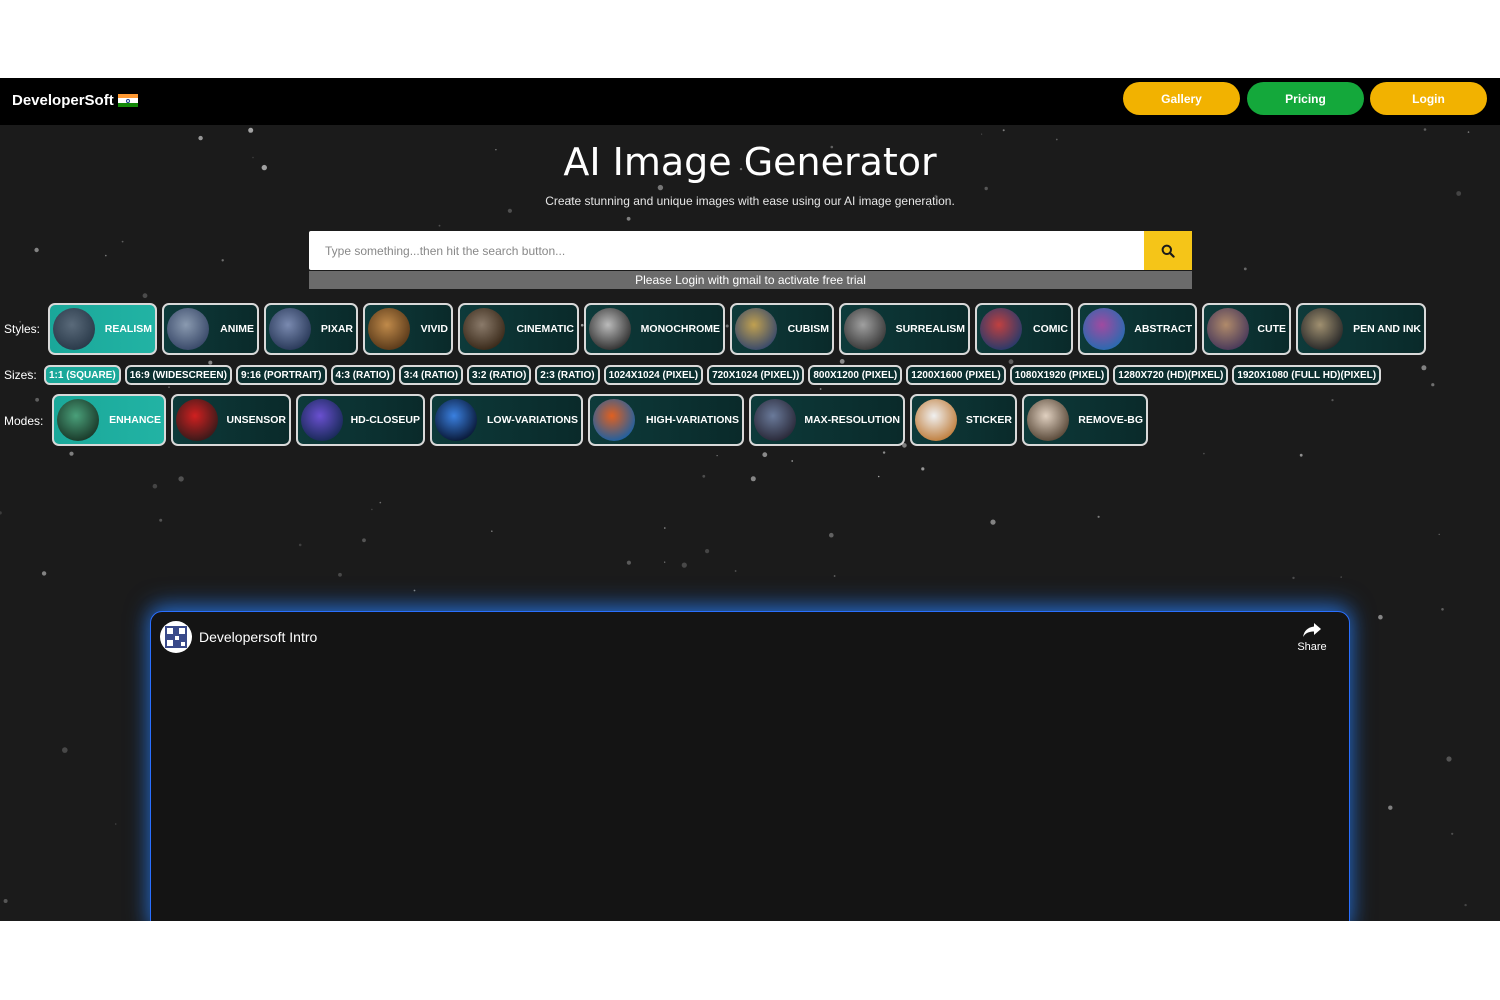 This screenshot has width=1500, height=1000. Describe the element at coordinates (1085, 420) in the screenshot. I see `mode-chip: REMOVE-BG` at that location.